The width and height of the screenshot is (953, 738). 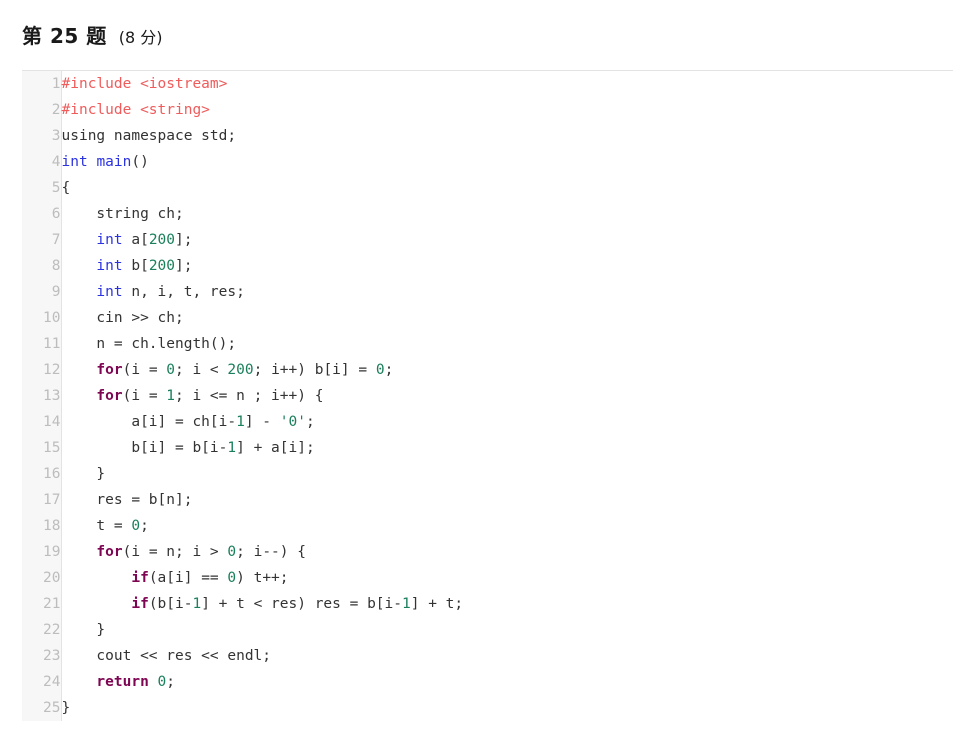 I want to click on code-line: using namespace std;, so click(x=507, y=136).